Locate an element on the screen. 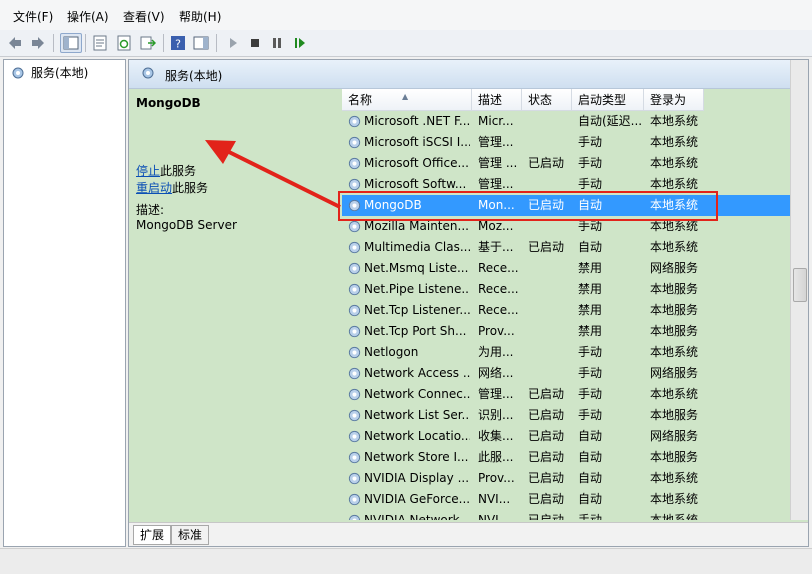 The image size is (812, 574). column-header-status: 状态 is located at coordinates (547, 100).